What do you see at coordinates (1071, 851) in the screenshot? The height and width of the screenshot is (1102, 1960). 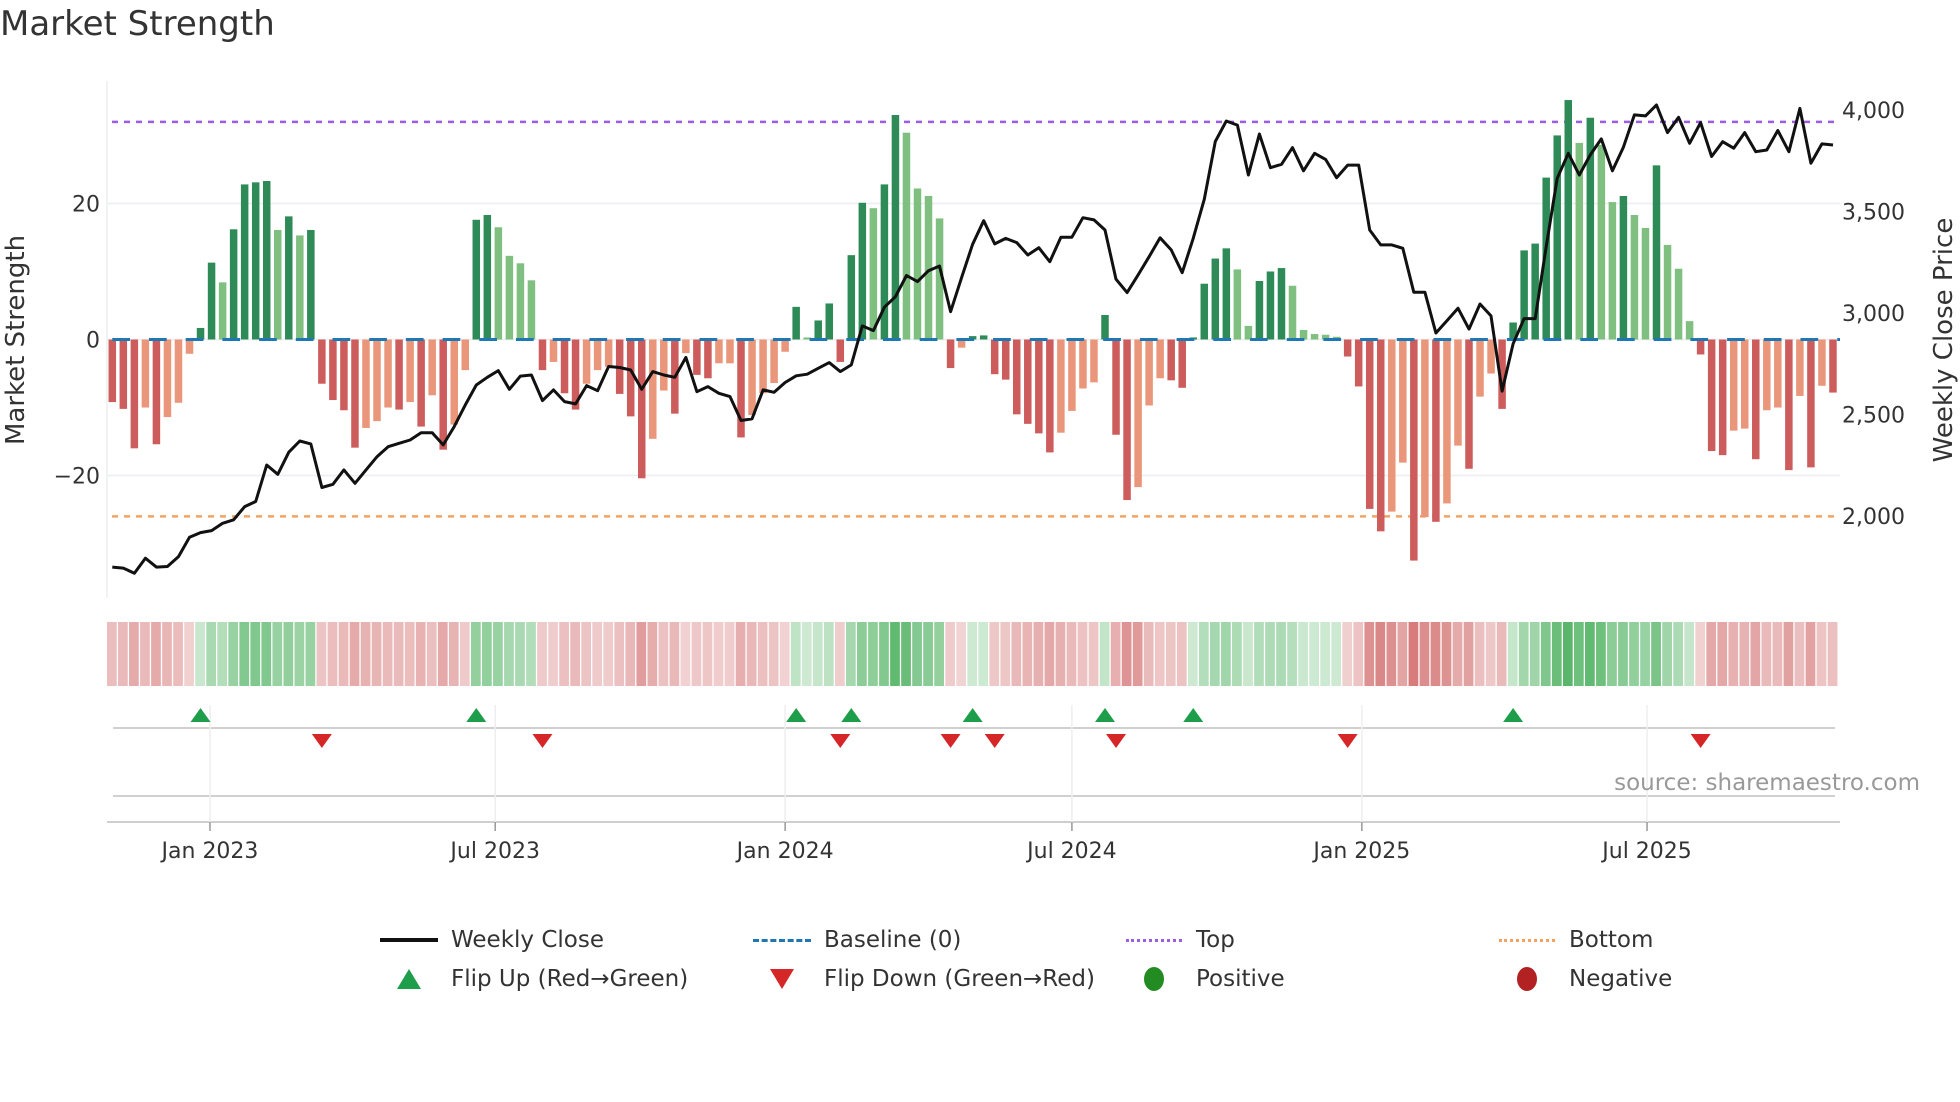 I see `x-tick-label: Jul 2024` at bounding box center [1071, 851].